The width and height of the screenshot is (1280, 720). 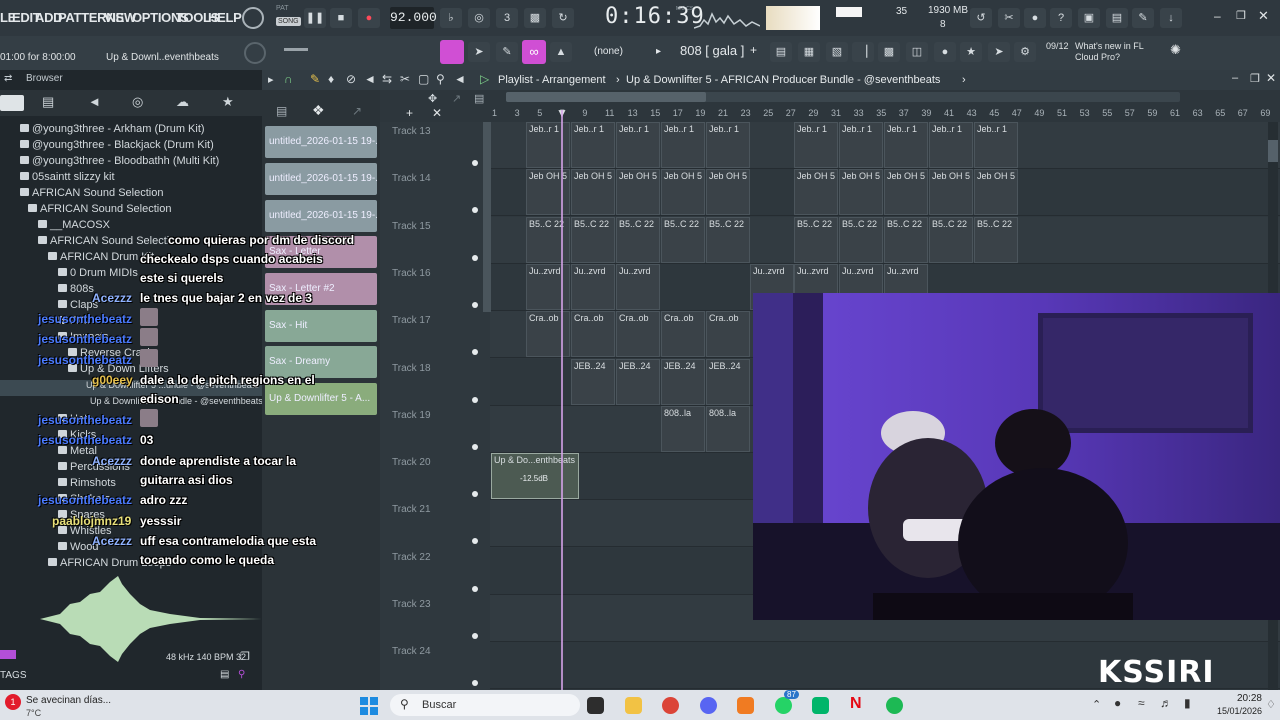 What do you see at coordinates (94, 101) in the screenshot?
I see `browser-tab-plugins-icon: ◄` at bounding box center [94, 101].